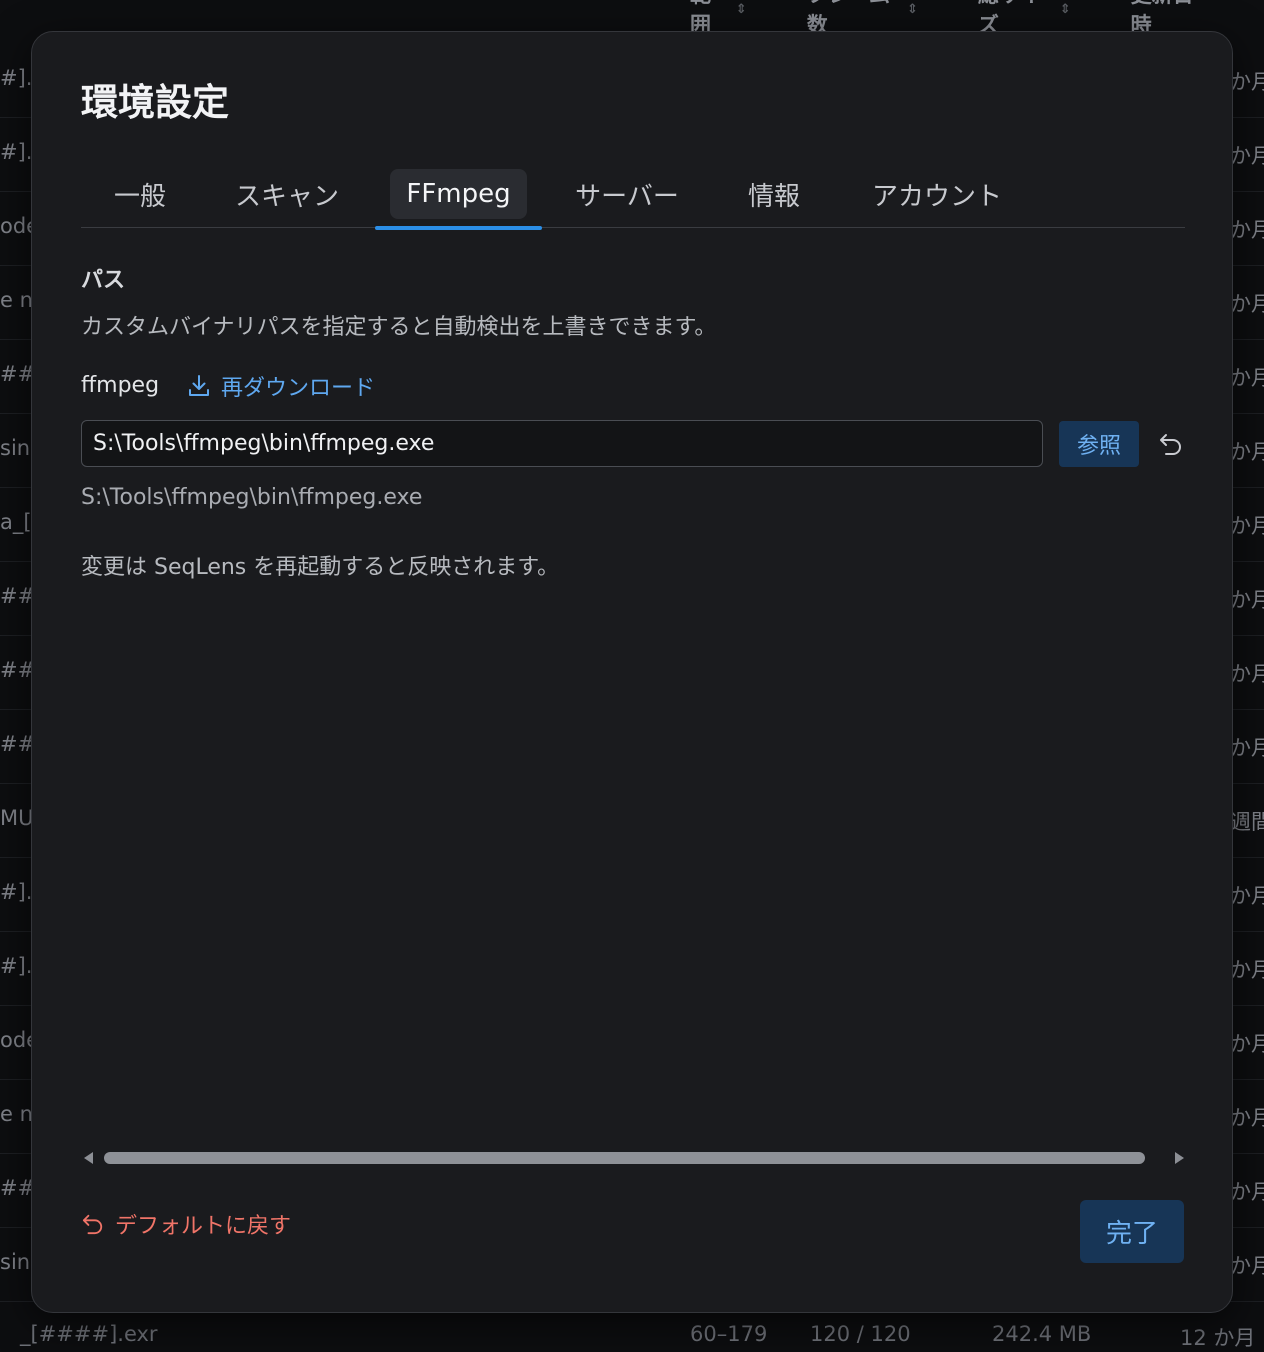 The width and height of the screenshot is (1264, 1352). I want to click on tab-general: 一般, so click(140, 194).